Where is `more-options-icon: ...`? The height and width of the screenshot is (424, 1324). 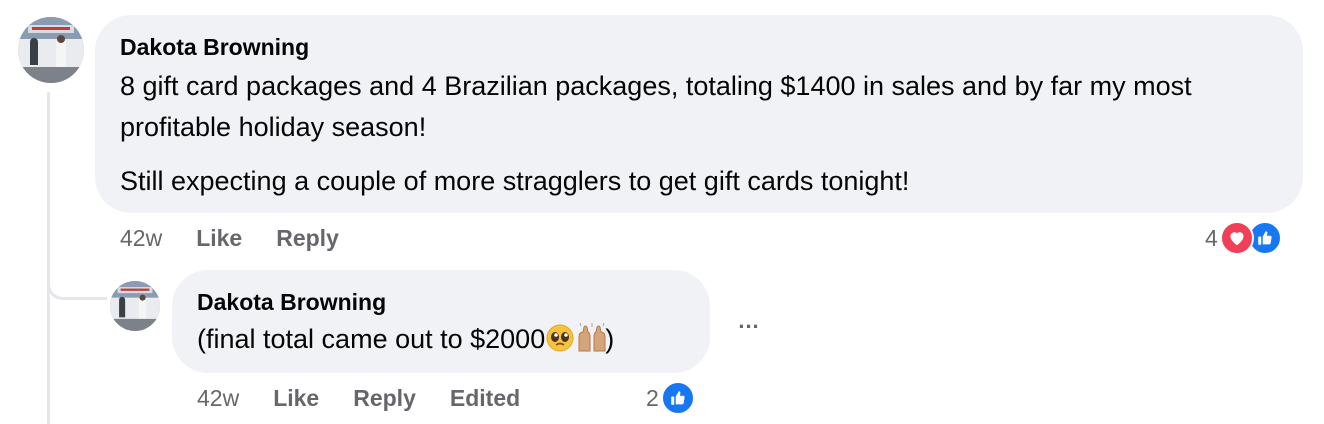 more-options-icon: ... is located at coordinates (749, 320).